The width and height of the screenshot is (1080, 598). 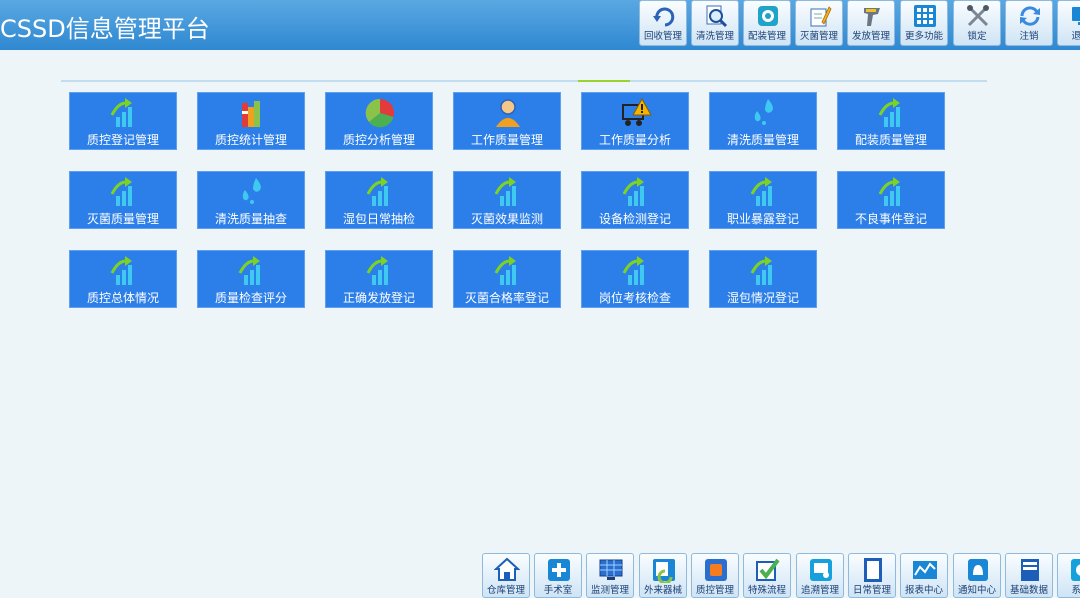 I want to click on bottom-nav-label: 通知中心, so click(x=976, y=590).